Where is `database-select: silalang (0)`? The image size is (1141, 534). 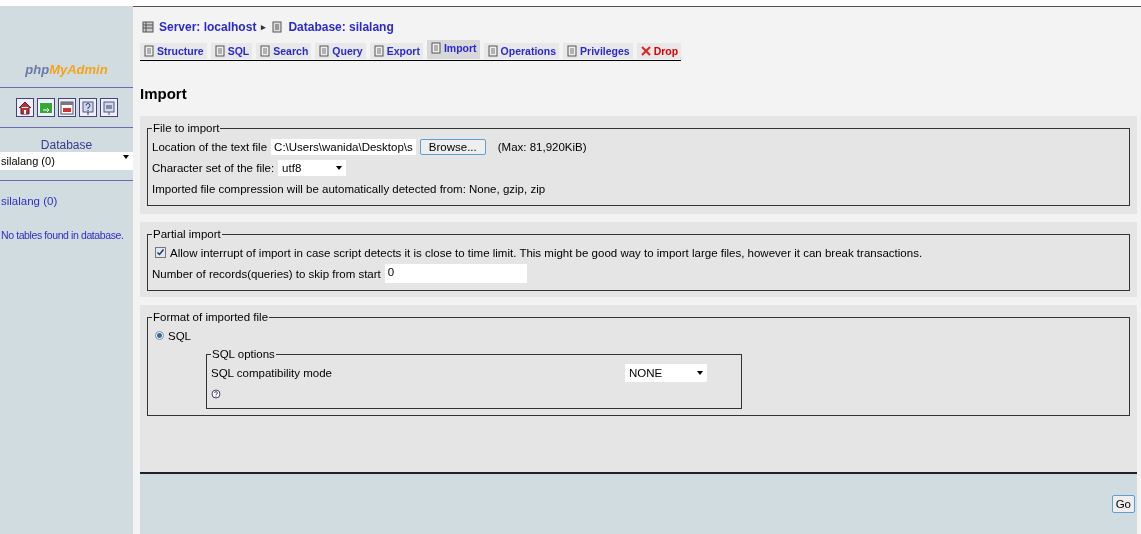
database-select: silalang (0) is located at coordinates (66, 161).